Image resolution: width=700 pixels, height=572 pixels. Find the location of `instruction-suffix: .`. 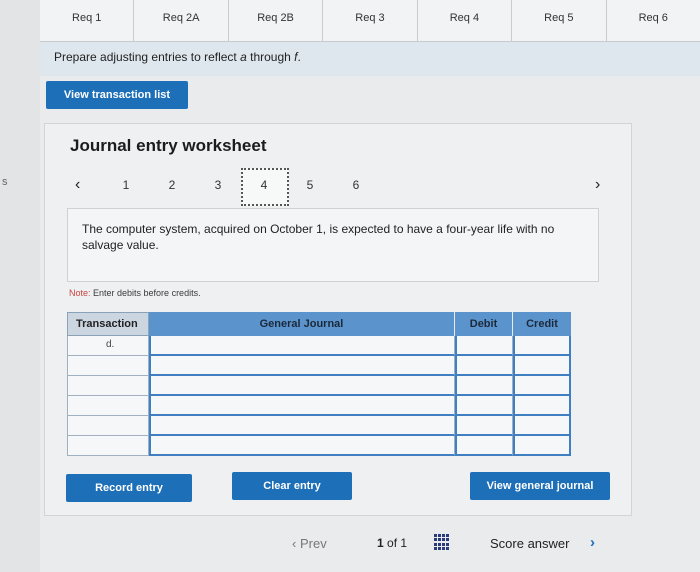

instruction-suffix: . is located at coordinates (299, 57).